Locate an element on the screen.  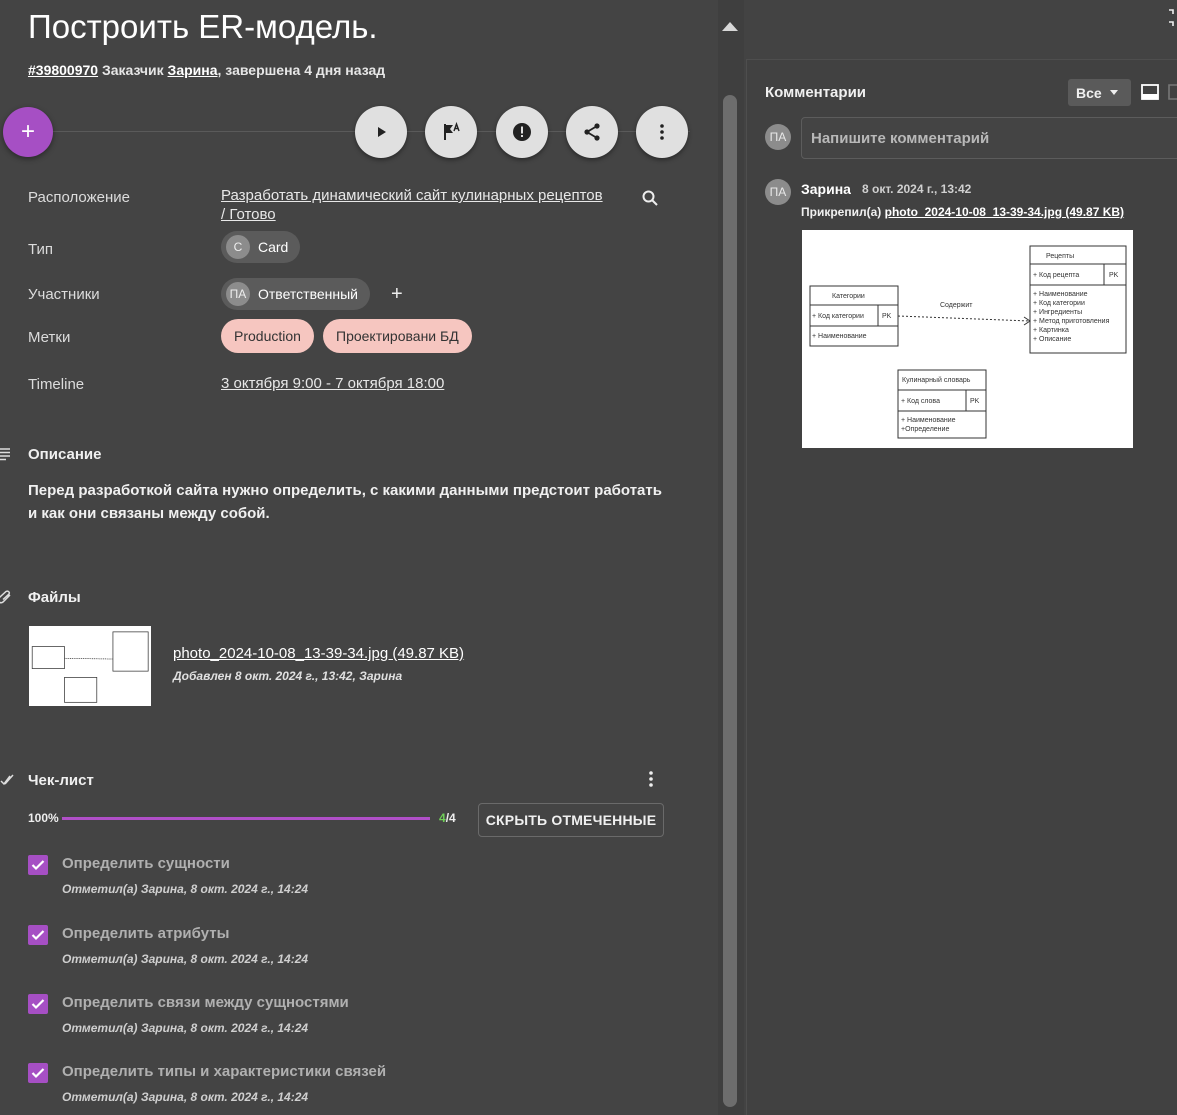
scrollbar-thumb is located at coordinates (730, 601).